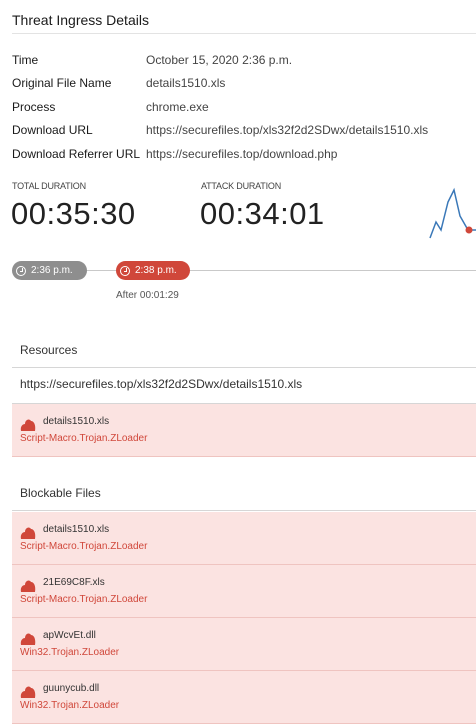 This screenshot has width=476, height=724. What do you see at coordinates (452, 213) in the screenshot?
I see `activity-sparkline-icon` at bounding box center [452, 213].